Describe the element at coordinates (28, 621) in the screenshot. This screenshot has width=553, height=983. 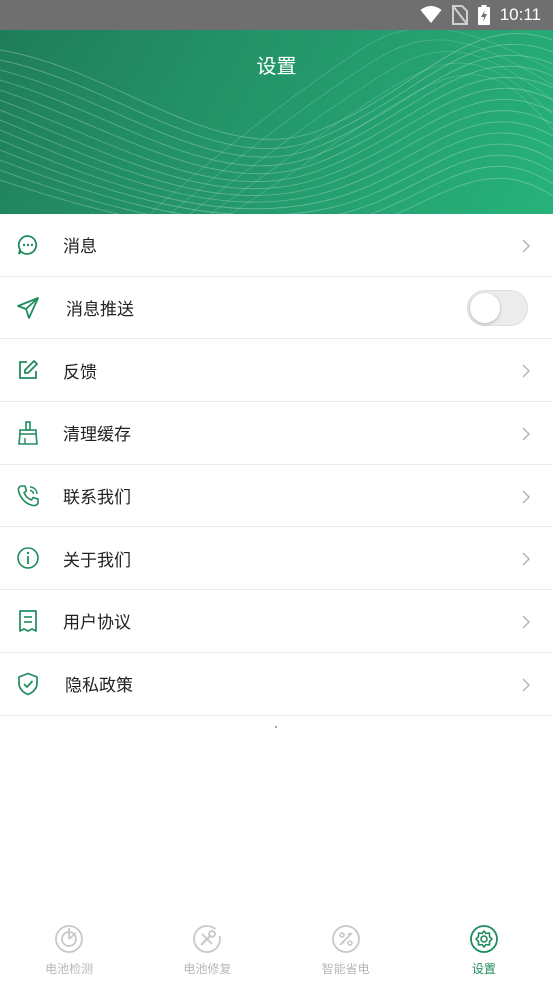
I see `document-icon` at that location.